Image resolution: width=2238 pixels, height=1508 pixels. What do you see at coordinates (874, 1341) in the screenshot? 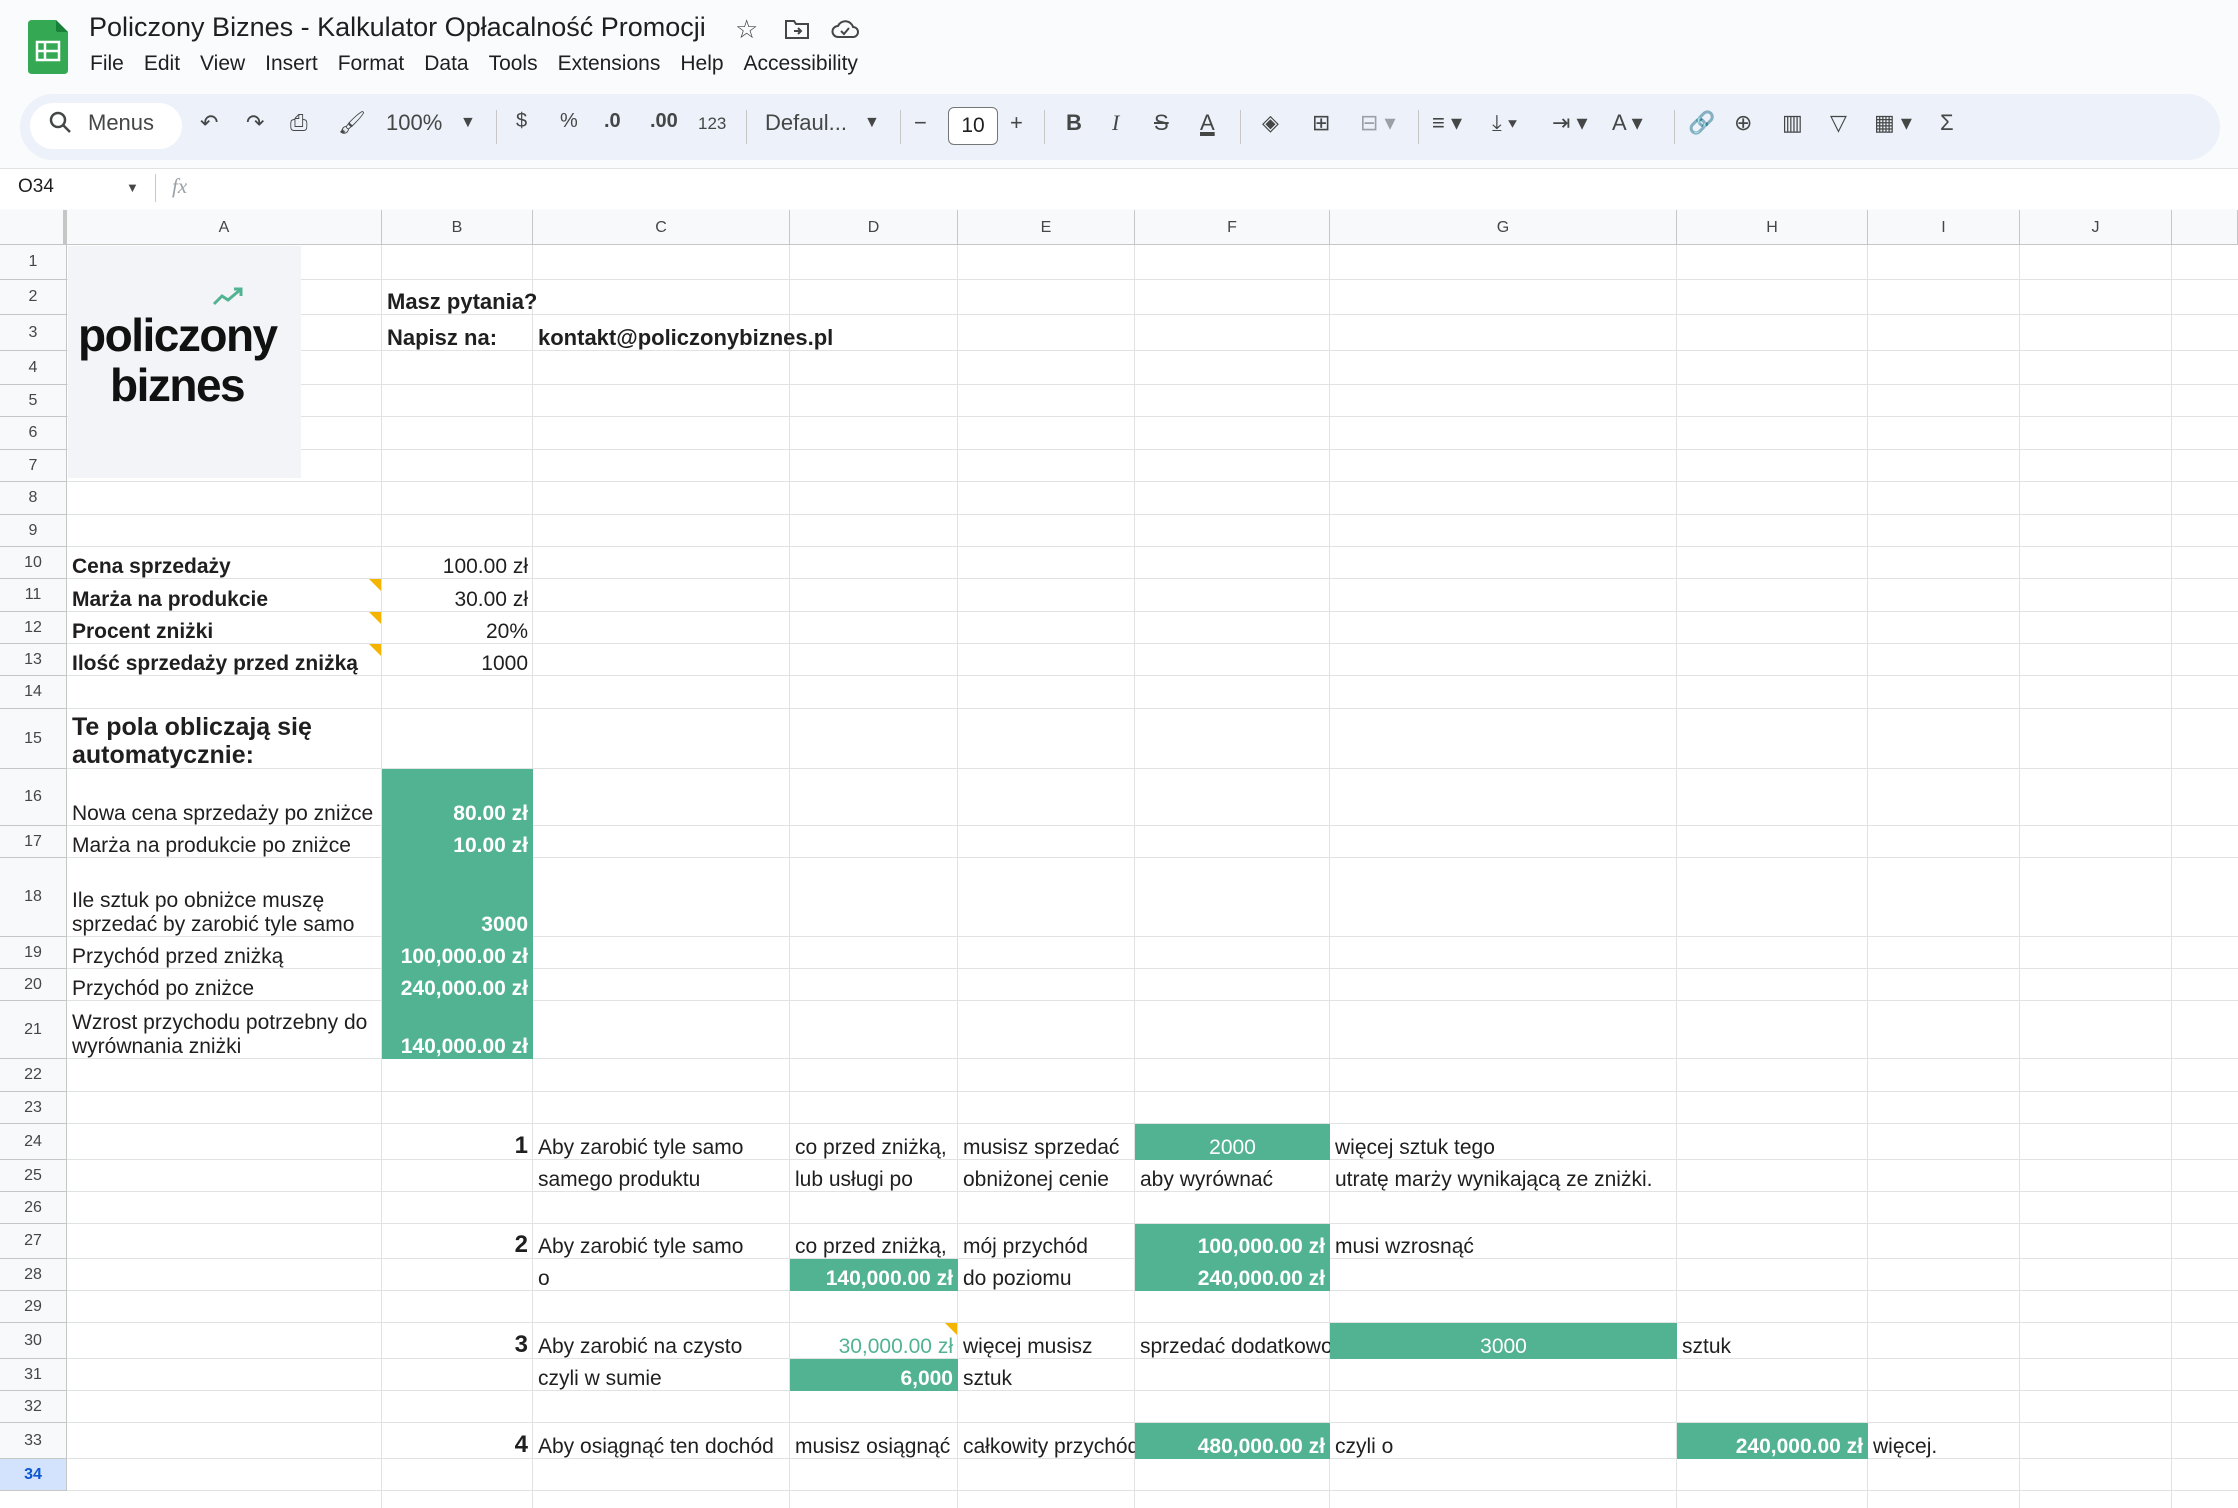
I see `input-net-profit: 30,000.00 zł` at bounding box center [874, 1341].